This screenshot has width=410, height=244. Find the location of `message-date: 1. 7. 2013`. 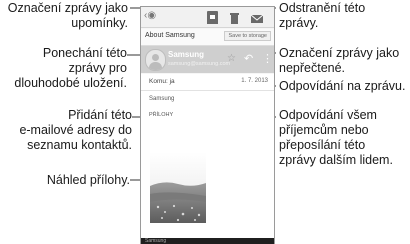

message-date: 1. 7. 2013 is located at coordinates (254, 81).